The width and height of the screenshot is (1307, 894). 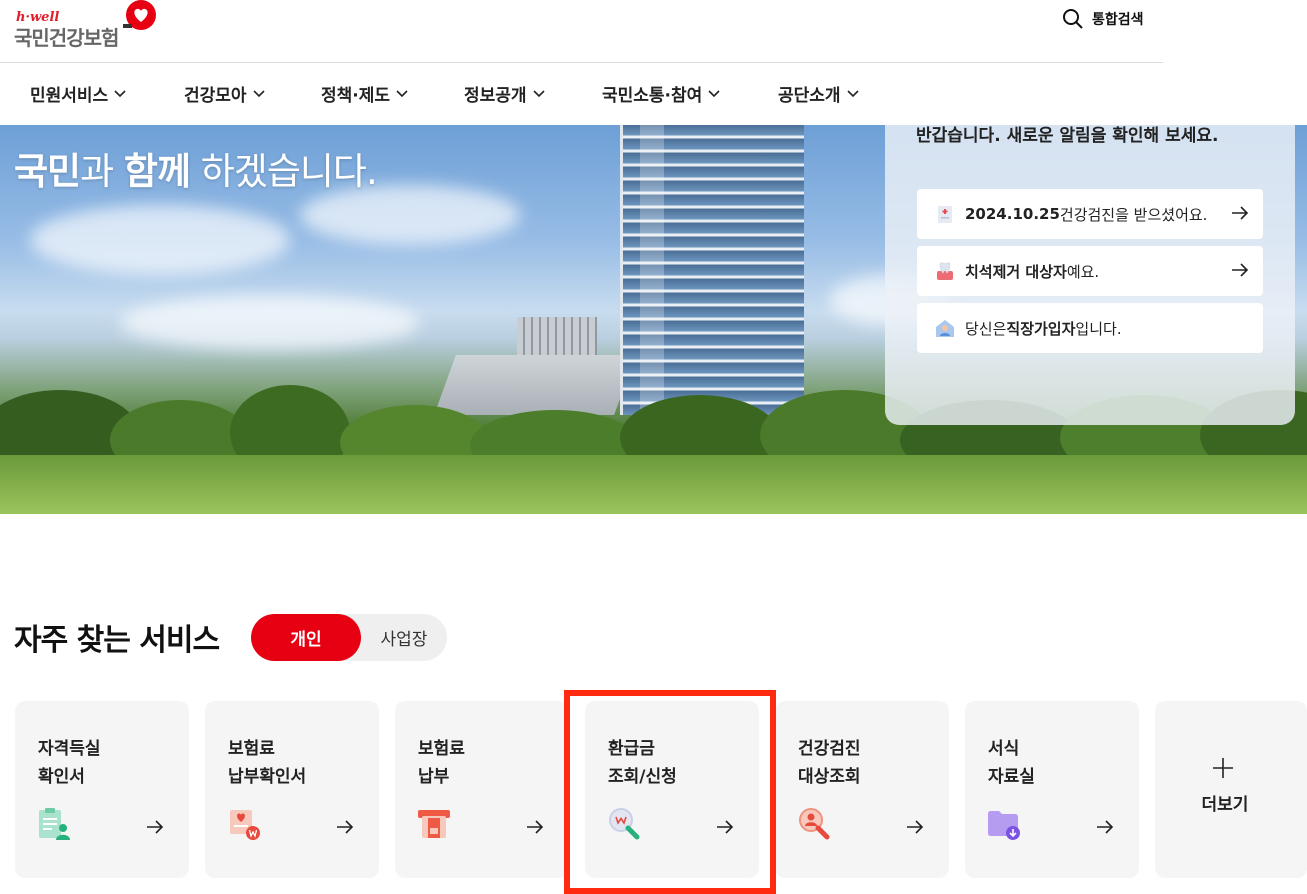 What do you see at coordinates (862, 789) in the screenshot?
I see `service-card-checkup: 건강검진 대상조회` at bounding box center [862, 789].